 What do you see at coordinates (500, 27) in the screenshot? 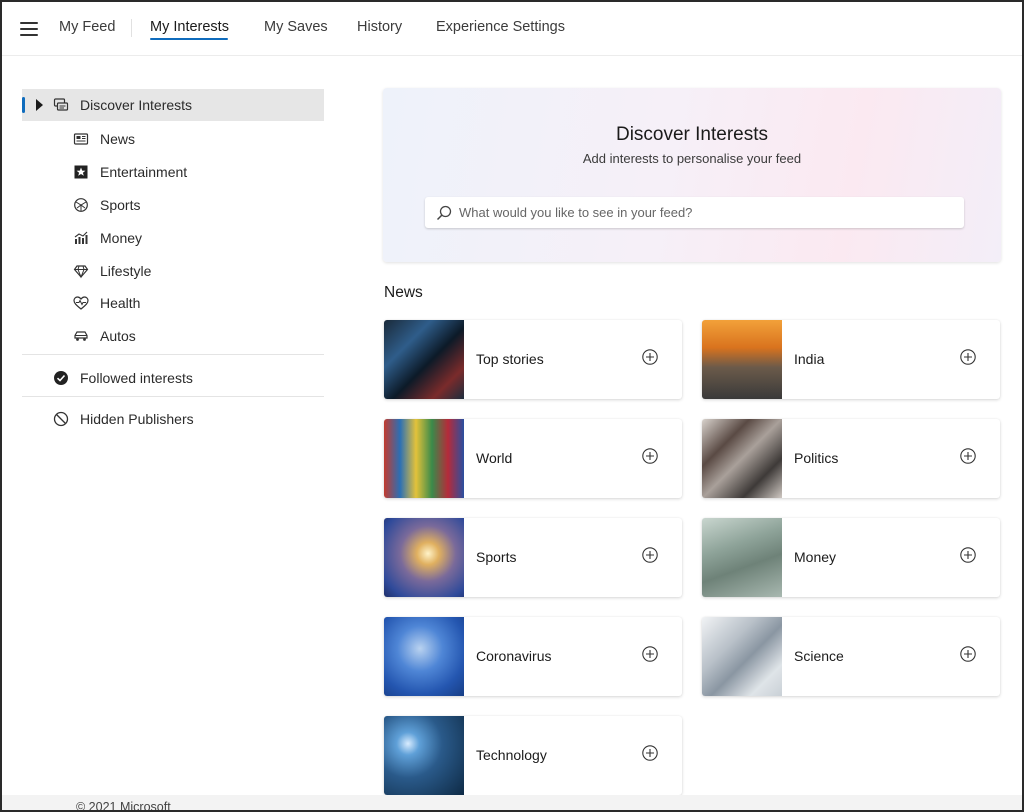
I see `tab-experience-settings: Experience Settings` at bounding box center [500, 27].